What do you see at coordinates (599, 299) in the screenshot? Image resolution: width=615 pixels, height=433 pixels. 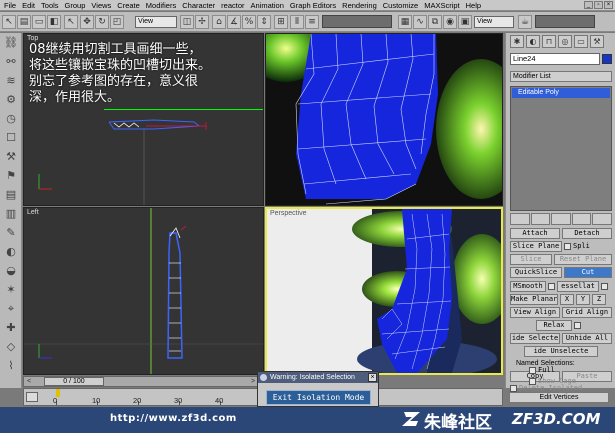 I see `planar-z-button: Z` at bounding box center [599, 299].